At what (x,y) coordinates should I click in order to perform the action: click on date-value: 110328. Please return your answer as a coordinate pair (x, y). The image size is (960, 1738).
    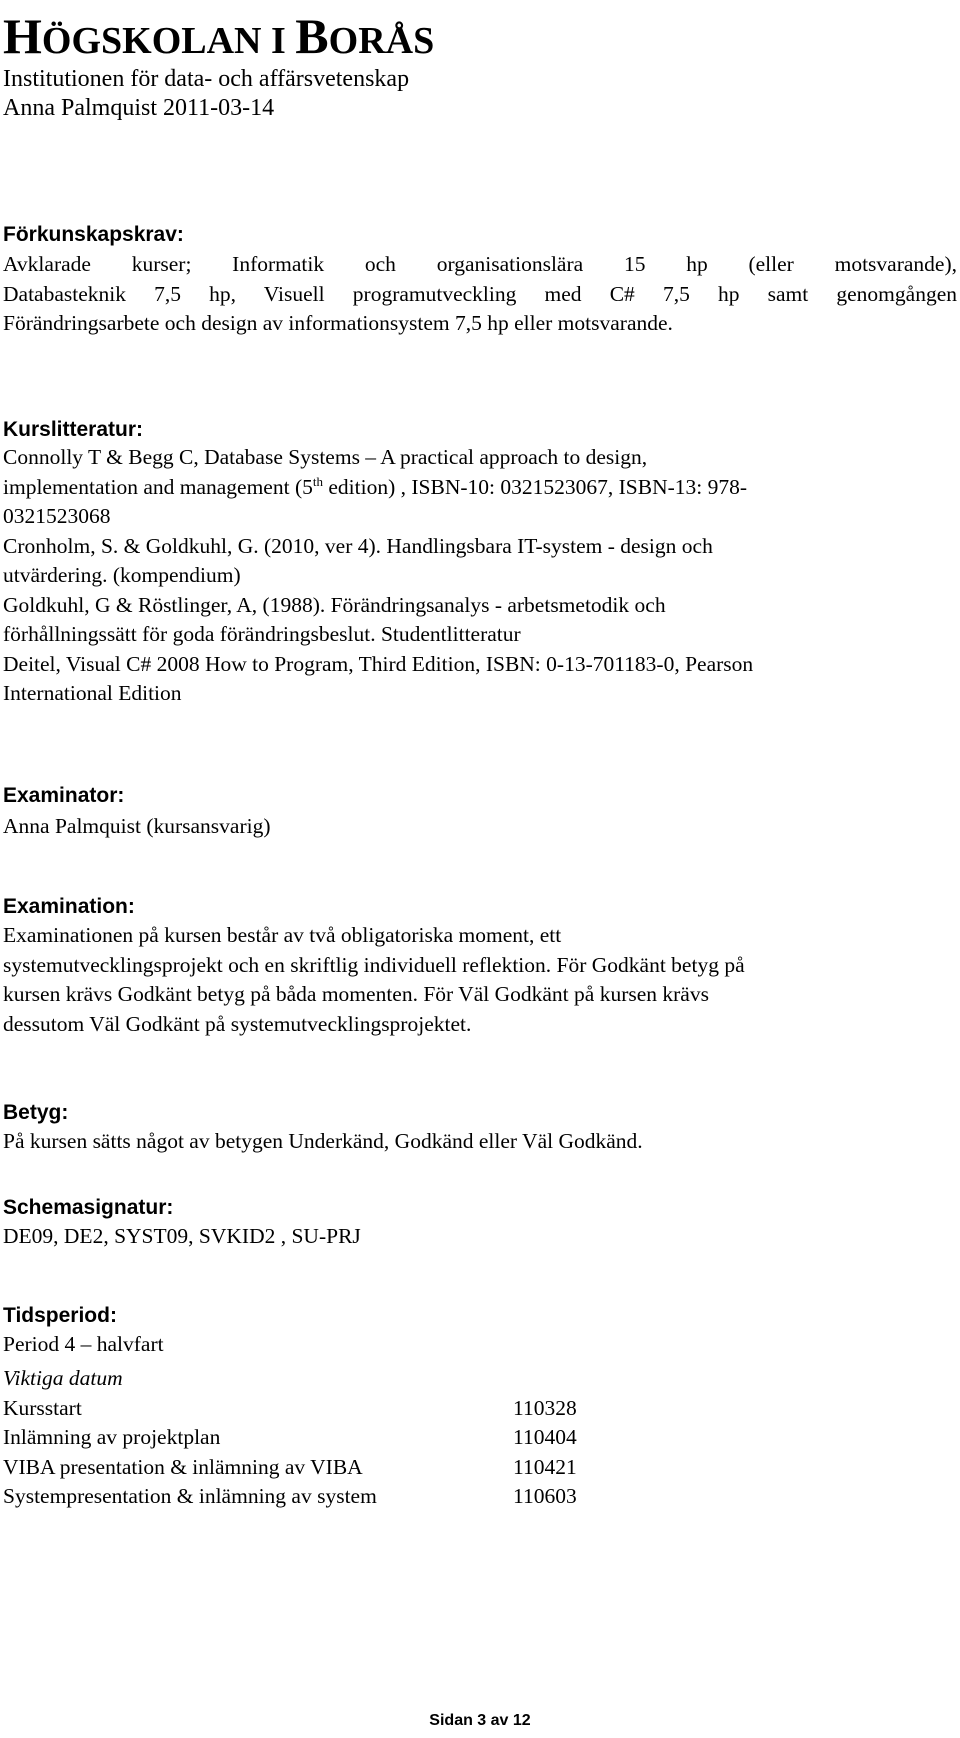
    Looking at the image, I should click on (545, 1407).